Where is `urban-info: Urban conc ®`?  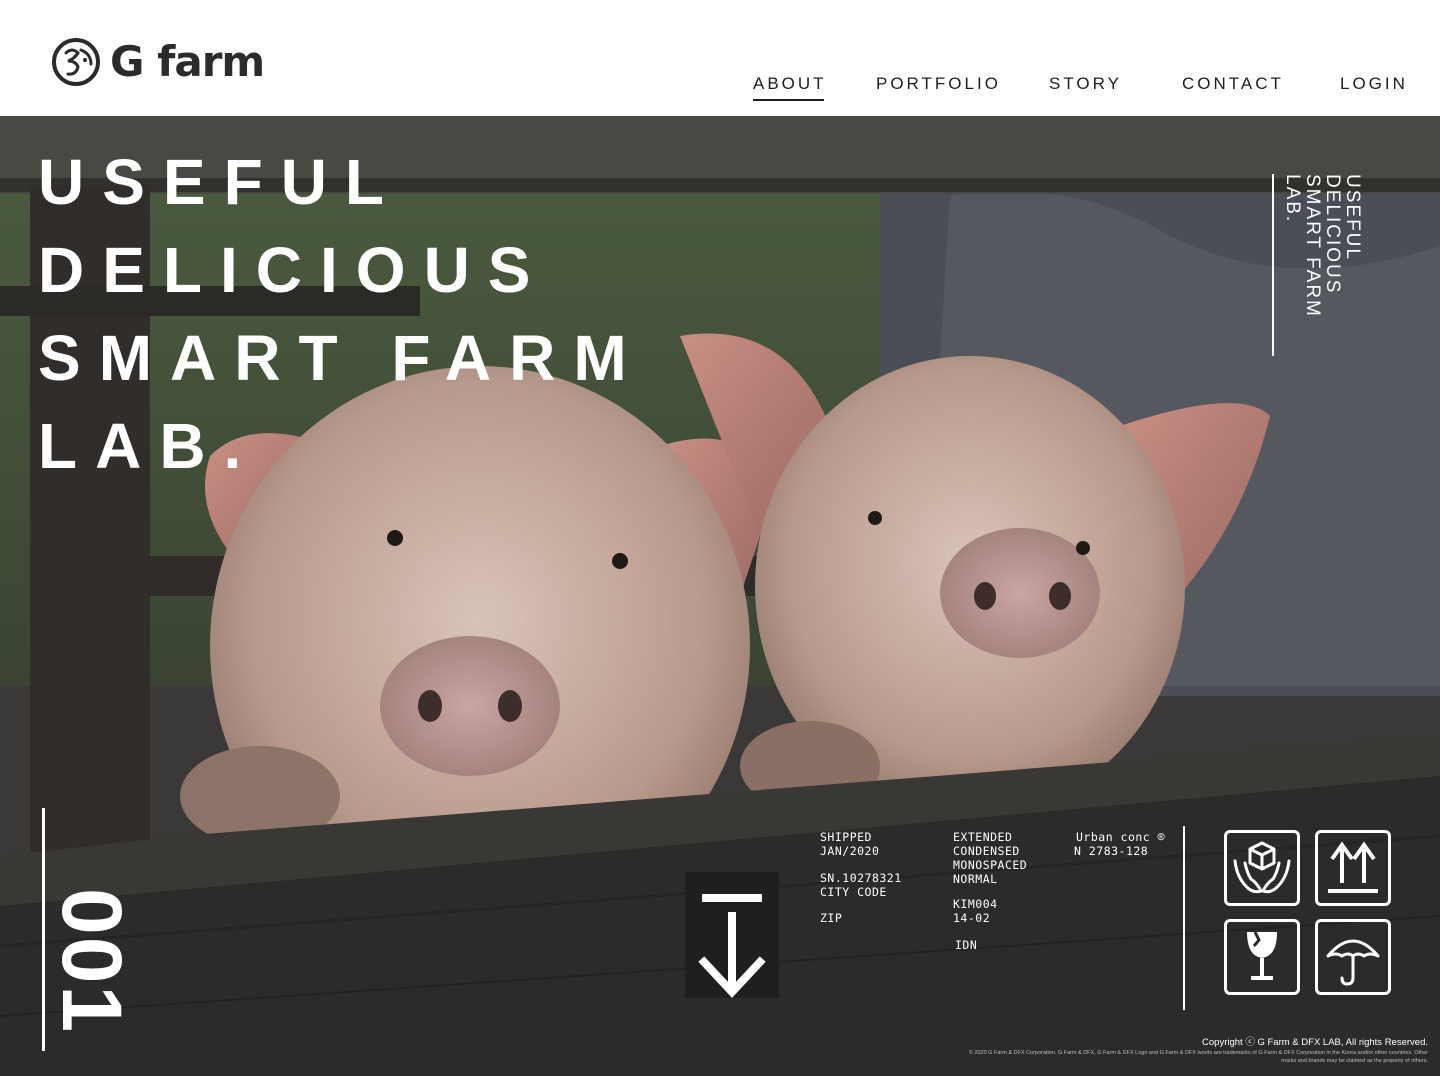 urban-info: Urban conc ® is located at coordinates (1121, 837).